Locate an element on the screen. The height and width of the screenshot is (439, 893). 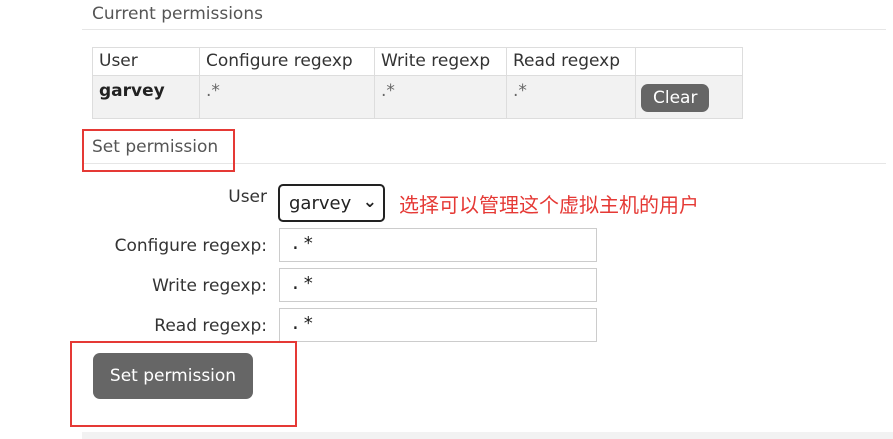
write-regexp-input: .* is located at coordinates (438, 285).